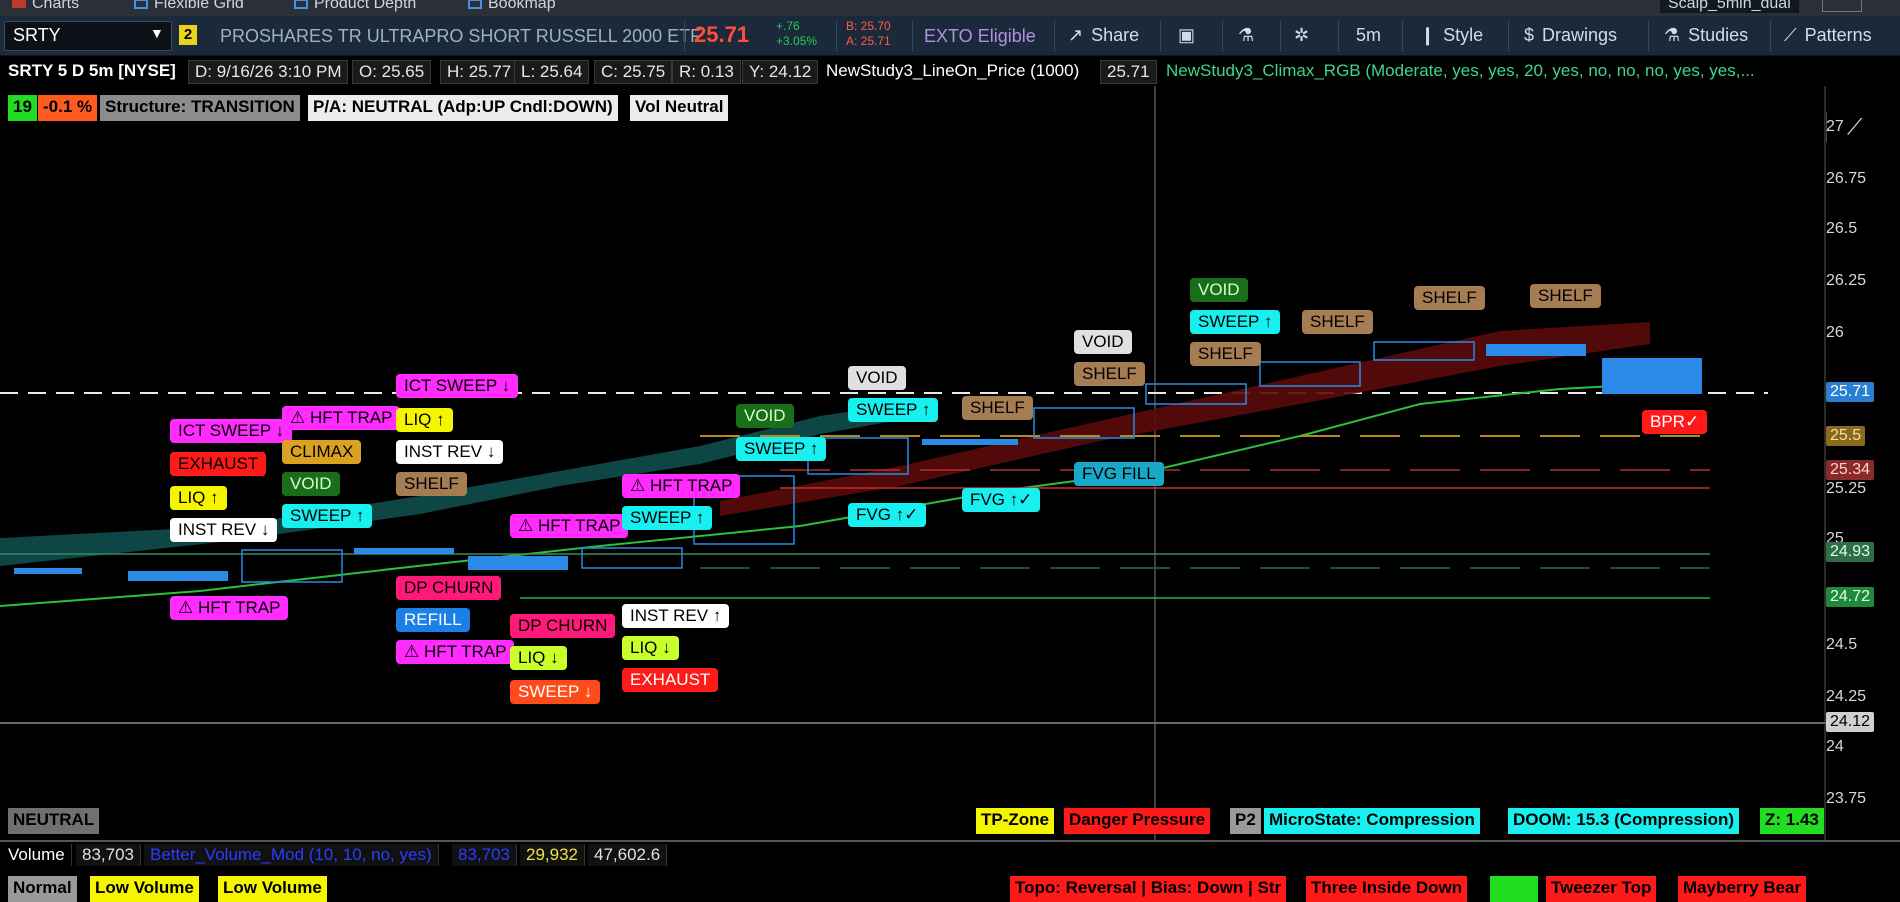 The width and height of the screenshot is (1900, 902). I want to click on charts-icon, so click(19, 4).